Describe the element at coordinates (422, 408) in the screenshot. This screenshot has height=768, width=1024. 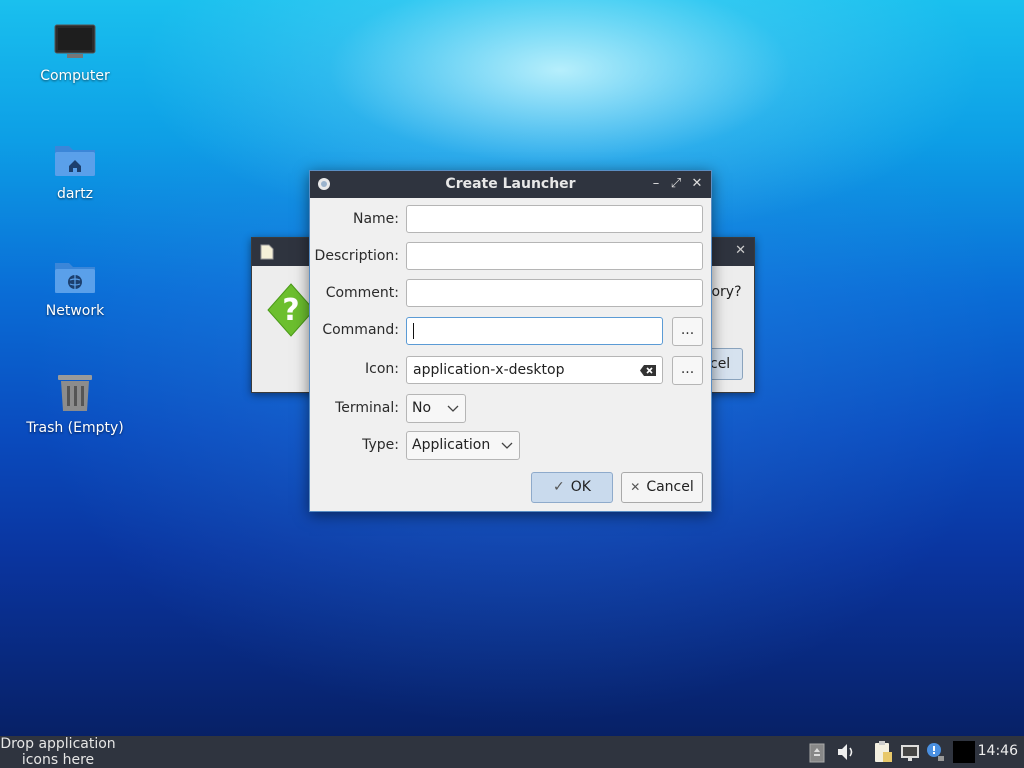
I see `terminal-value: No` at that location.